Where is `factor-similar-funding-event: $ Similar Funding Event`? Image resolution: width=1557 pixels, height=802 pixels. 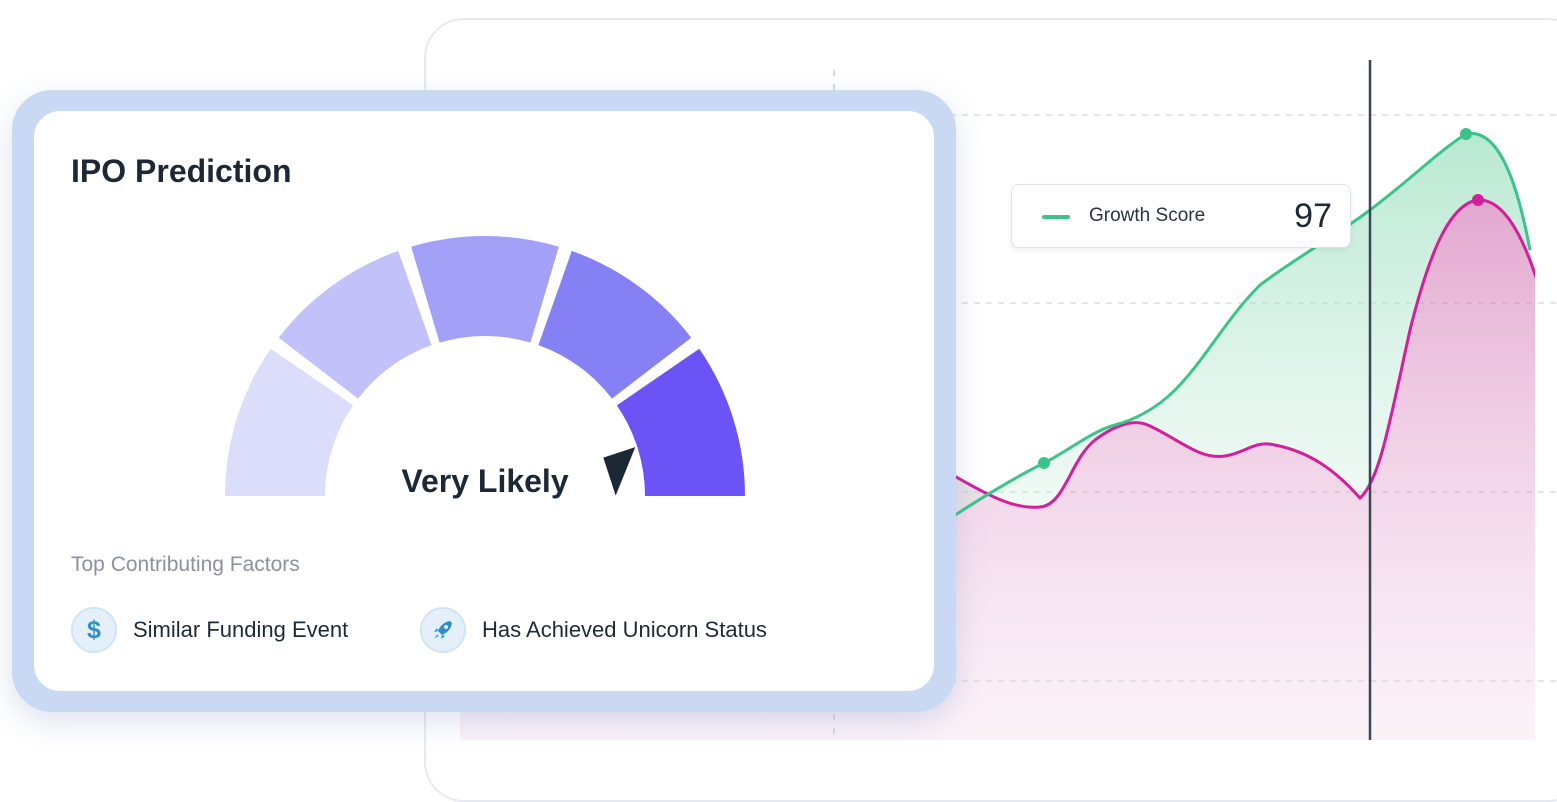
factor-similar-funding-event: $ Similar Funding Event is located at coordinates (209, 630).